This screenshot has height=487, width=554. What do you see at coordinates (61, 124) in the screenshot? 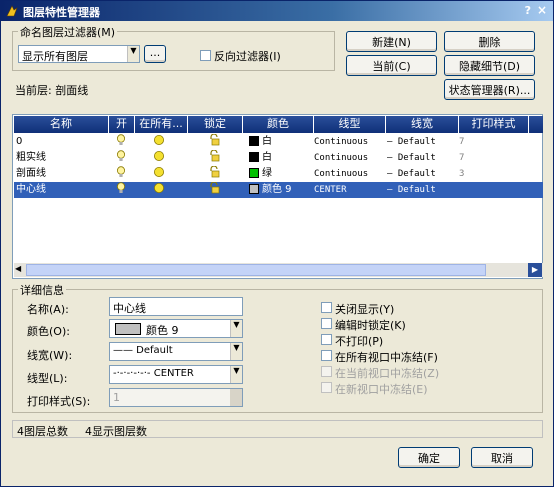
I see `col-header-name: 名称` at bounding box center [61, 124].